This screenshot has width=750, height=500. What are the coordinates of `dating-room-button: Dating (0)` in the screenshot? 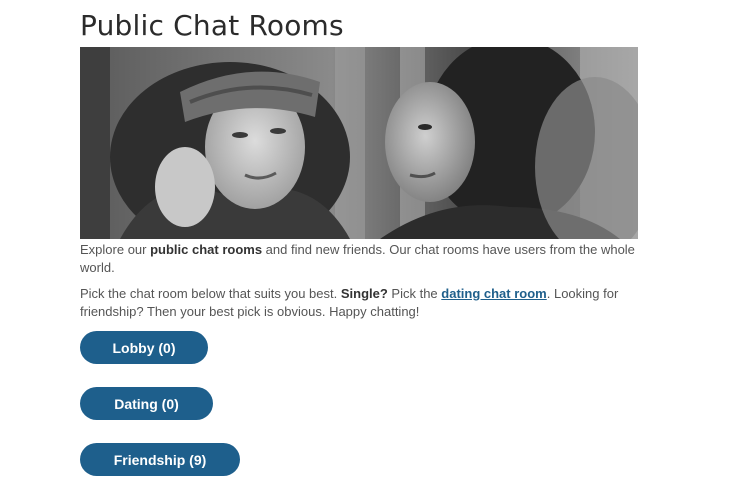 It's located at (146, 403).